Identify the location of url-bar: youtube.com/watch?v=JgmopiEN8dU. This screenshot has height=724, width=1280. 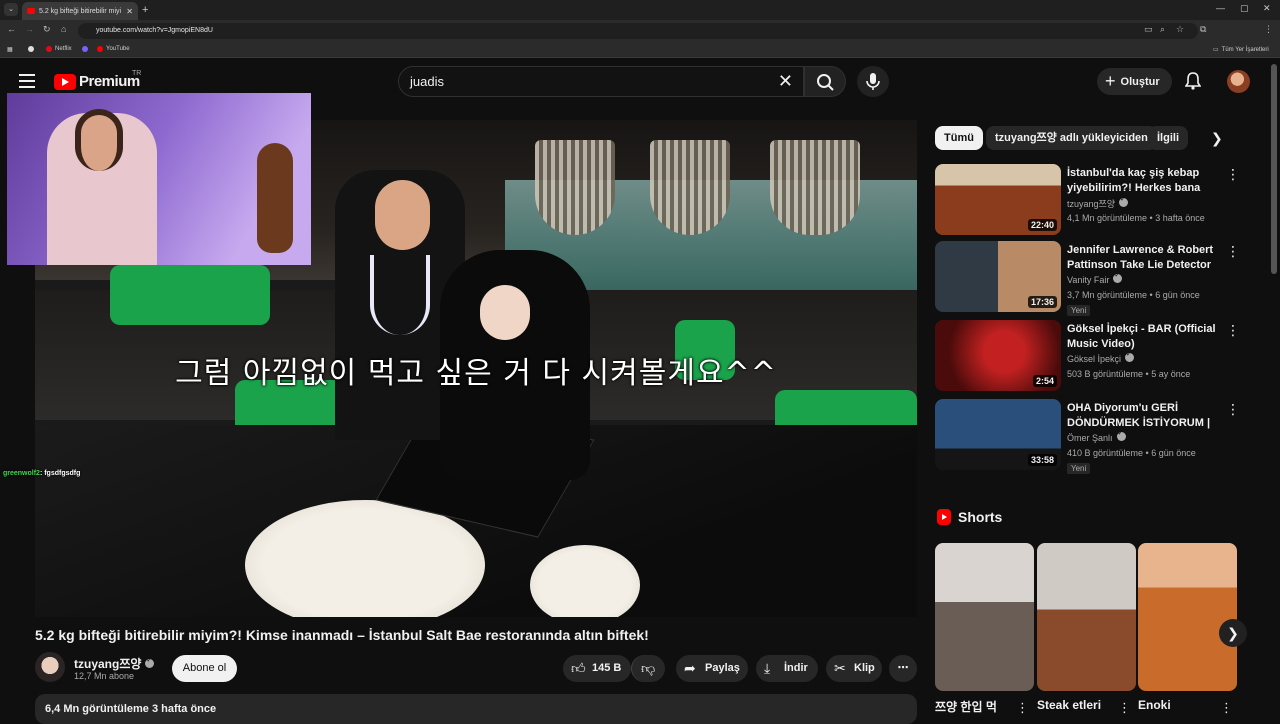
(638, 31).